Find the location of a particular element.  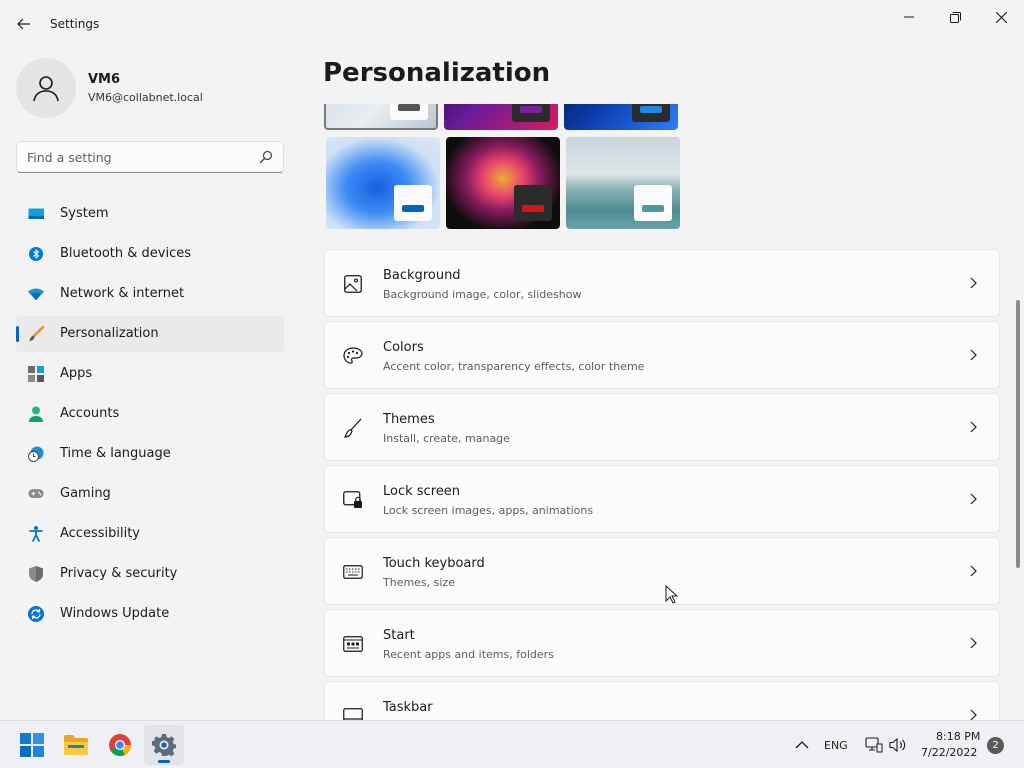

back-button is located at coordinates (24, 24).